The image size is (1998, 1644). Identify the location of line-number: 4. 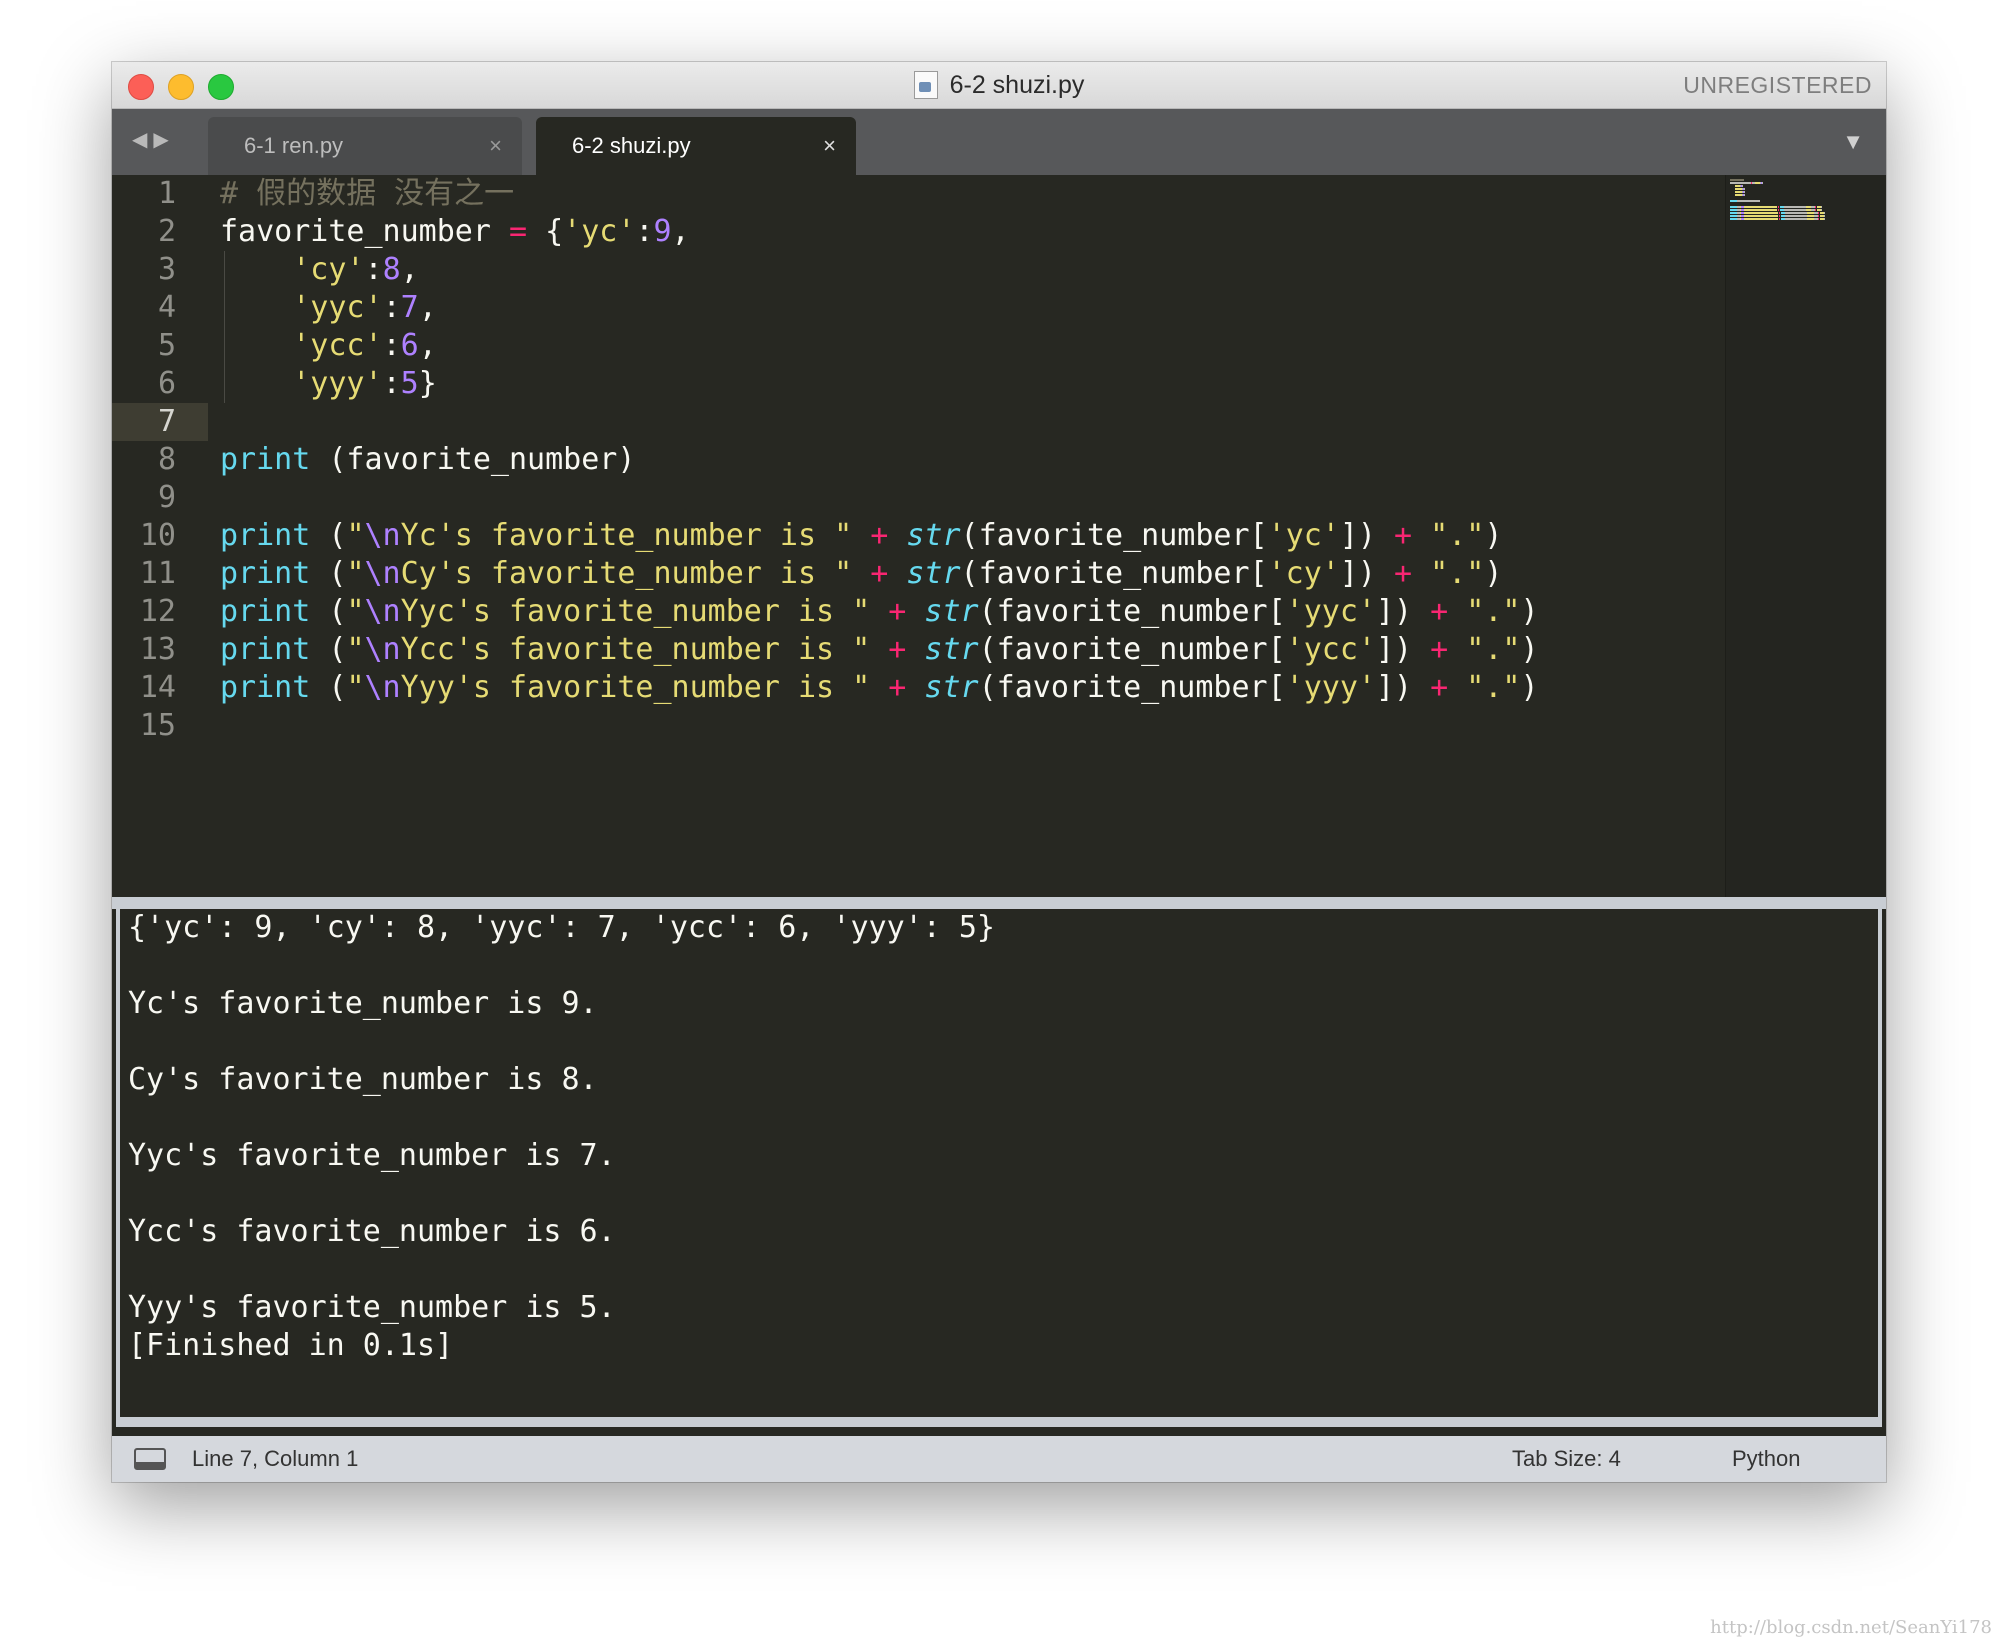
(166, 307).